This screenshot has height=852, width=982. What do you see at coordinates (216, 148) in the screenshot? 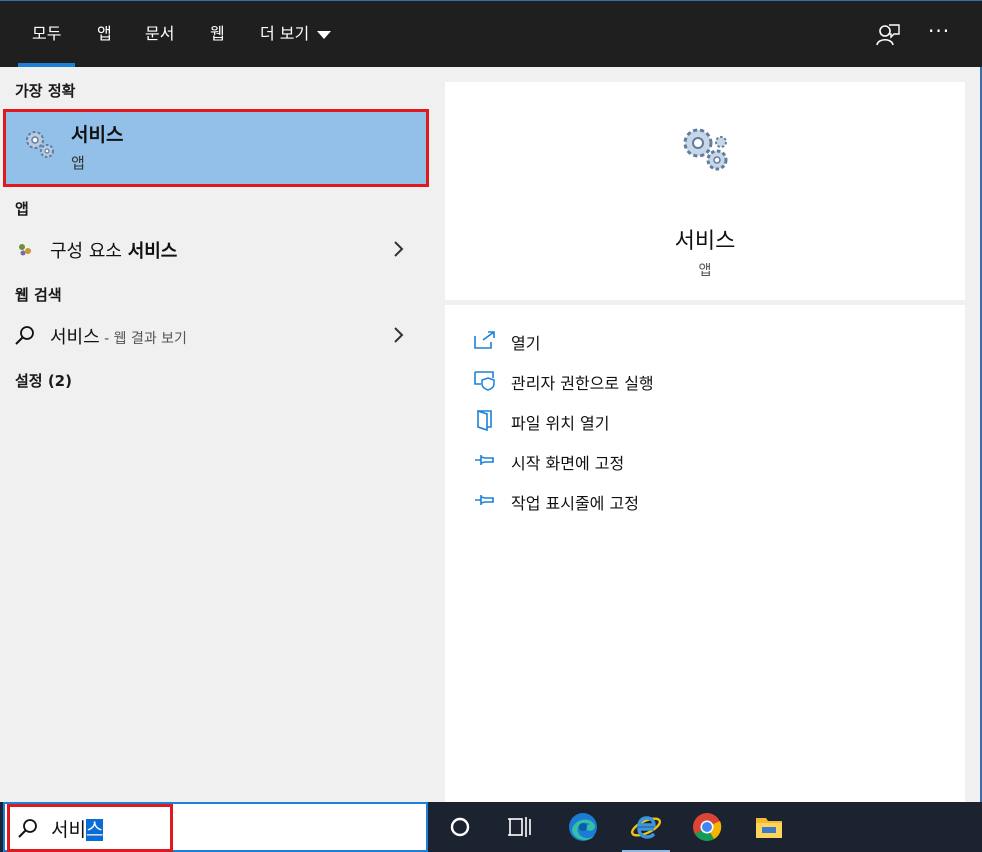
I see `best-match-item: 서비스 앱` at bounding box center [216, 148].